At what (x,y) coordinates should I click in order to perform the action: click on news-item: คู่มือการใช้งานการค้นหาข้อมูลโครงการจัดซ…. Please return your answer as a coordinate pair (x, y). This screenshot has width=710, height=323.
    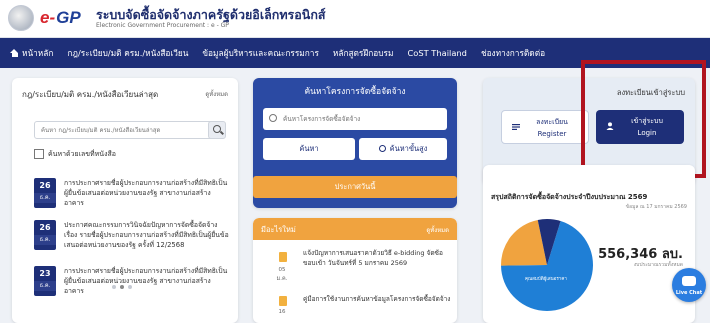
    Looking at the image, I should click on (377, 299).